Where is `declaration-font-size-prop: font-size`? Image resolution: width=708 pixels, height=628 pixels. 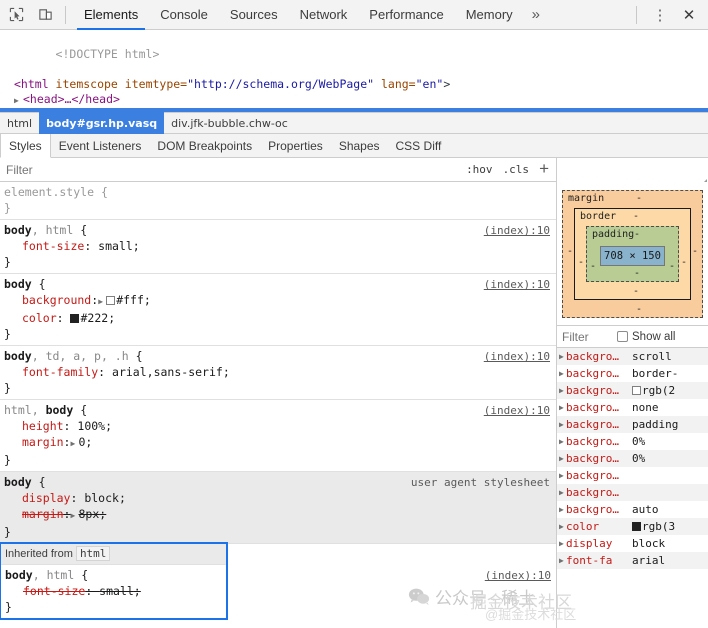
declaration-font-size-prop: font-size is located at coordinates (53, 246).